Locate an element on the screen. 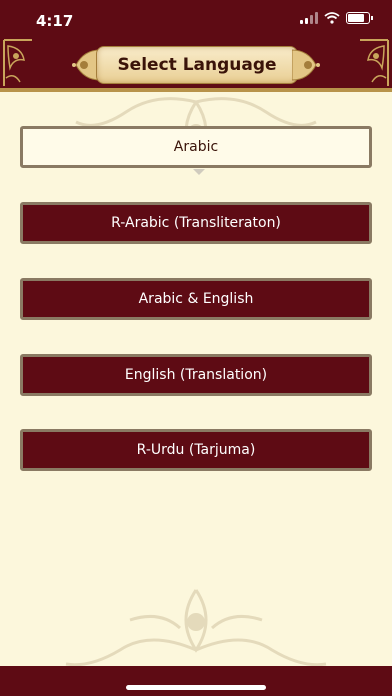 The width and height of the screenshot is (392, 696). language-option-label: R-Arabic (Transliteraton) is located at coordinates (196, 223).